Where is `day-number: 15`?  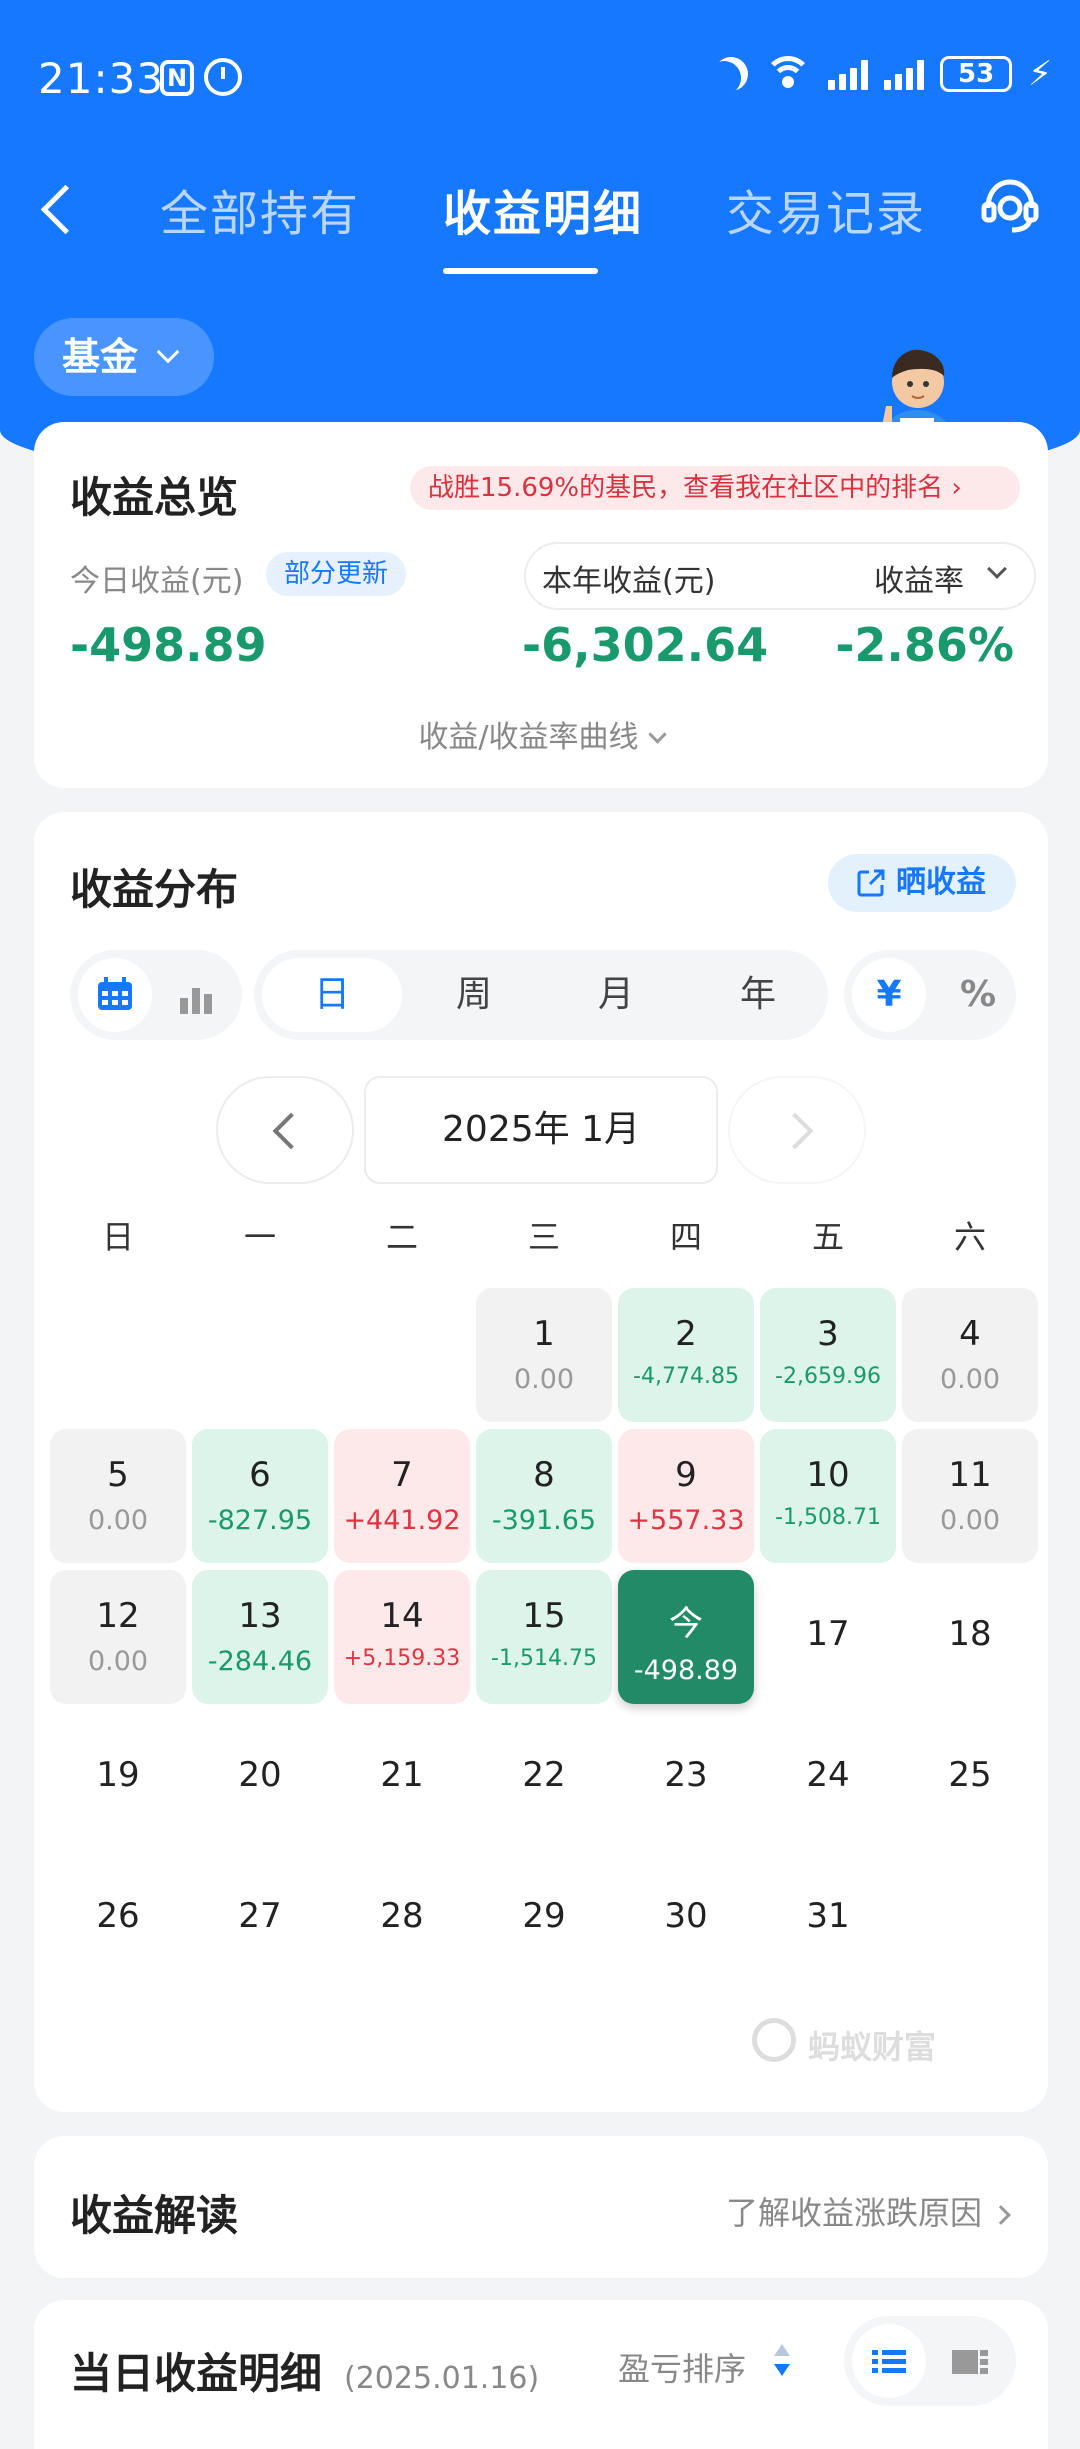
day-number: 15 is located at coordinates (544, 1616).